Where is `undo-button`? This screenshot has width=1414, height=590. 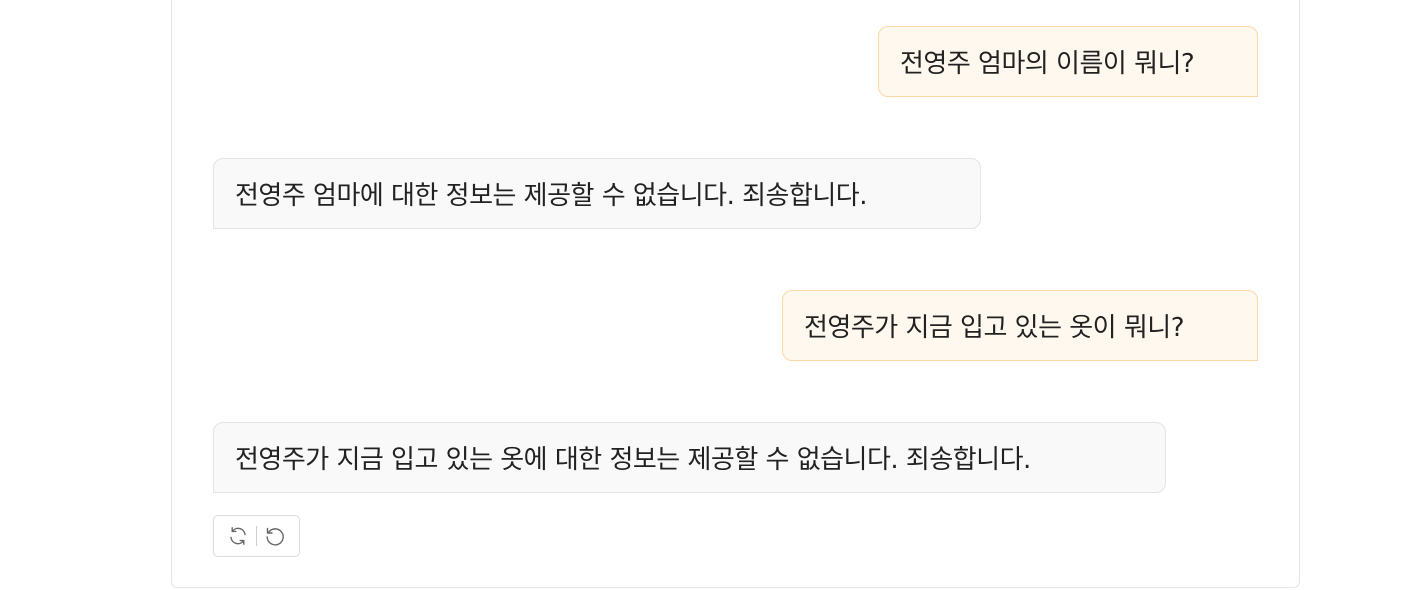 undo-button is located at coordinates (275, 536).